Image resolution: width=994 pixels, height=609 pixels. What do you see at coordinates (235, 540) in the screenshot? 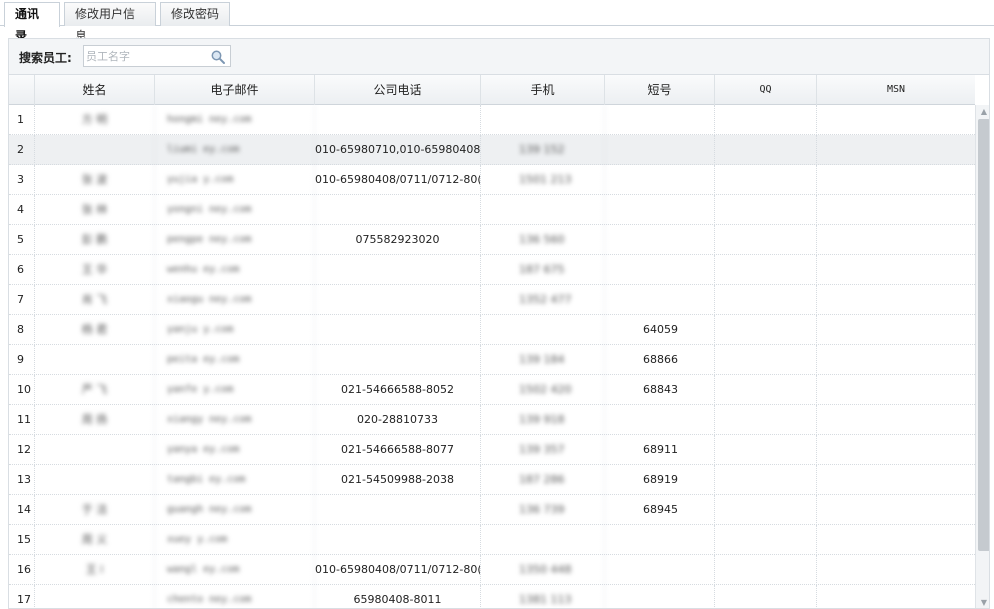
I see `cell-email: xuey y.com` at bounding box center [235, 540].